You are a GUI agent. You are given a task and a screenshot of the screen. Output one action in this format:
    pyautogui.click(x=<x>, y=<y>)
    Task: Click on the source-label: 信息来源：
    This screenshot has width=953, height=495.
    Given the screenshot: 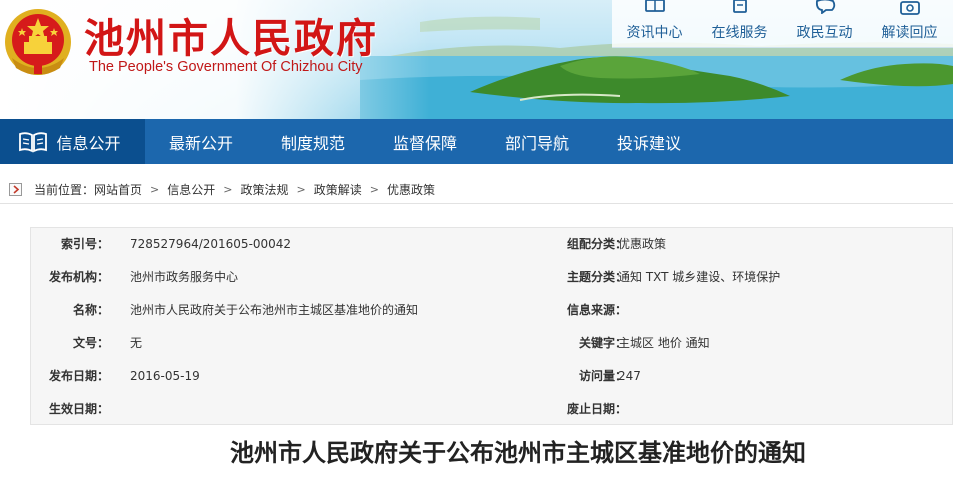 What is the action you would take?
    pyautogui.click(x=596, y=310)
    